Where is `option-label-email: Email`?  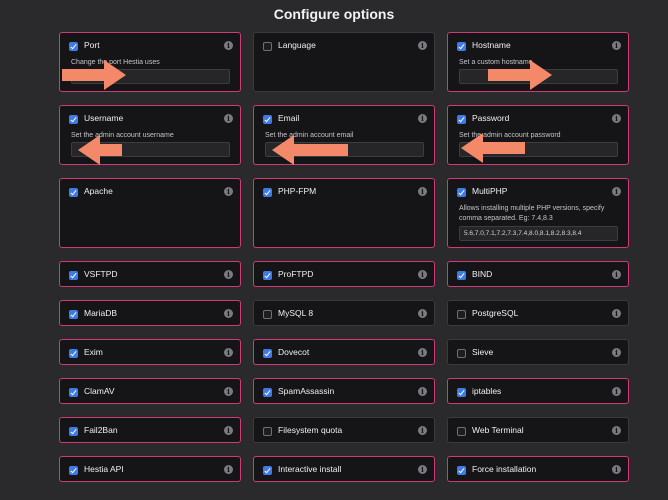 option-label-email: Email is located at coordinates (288, 118).